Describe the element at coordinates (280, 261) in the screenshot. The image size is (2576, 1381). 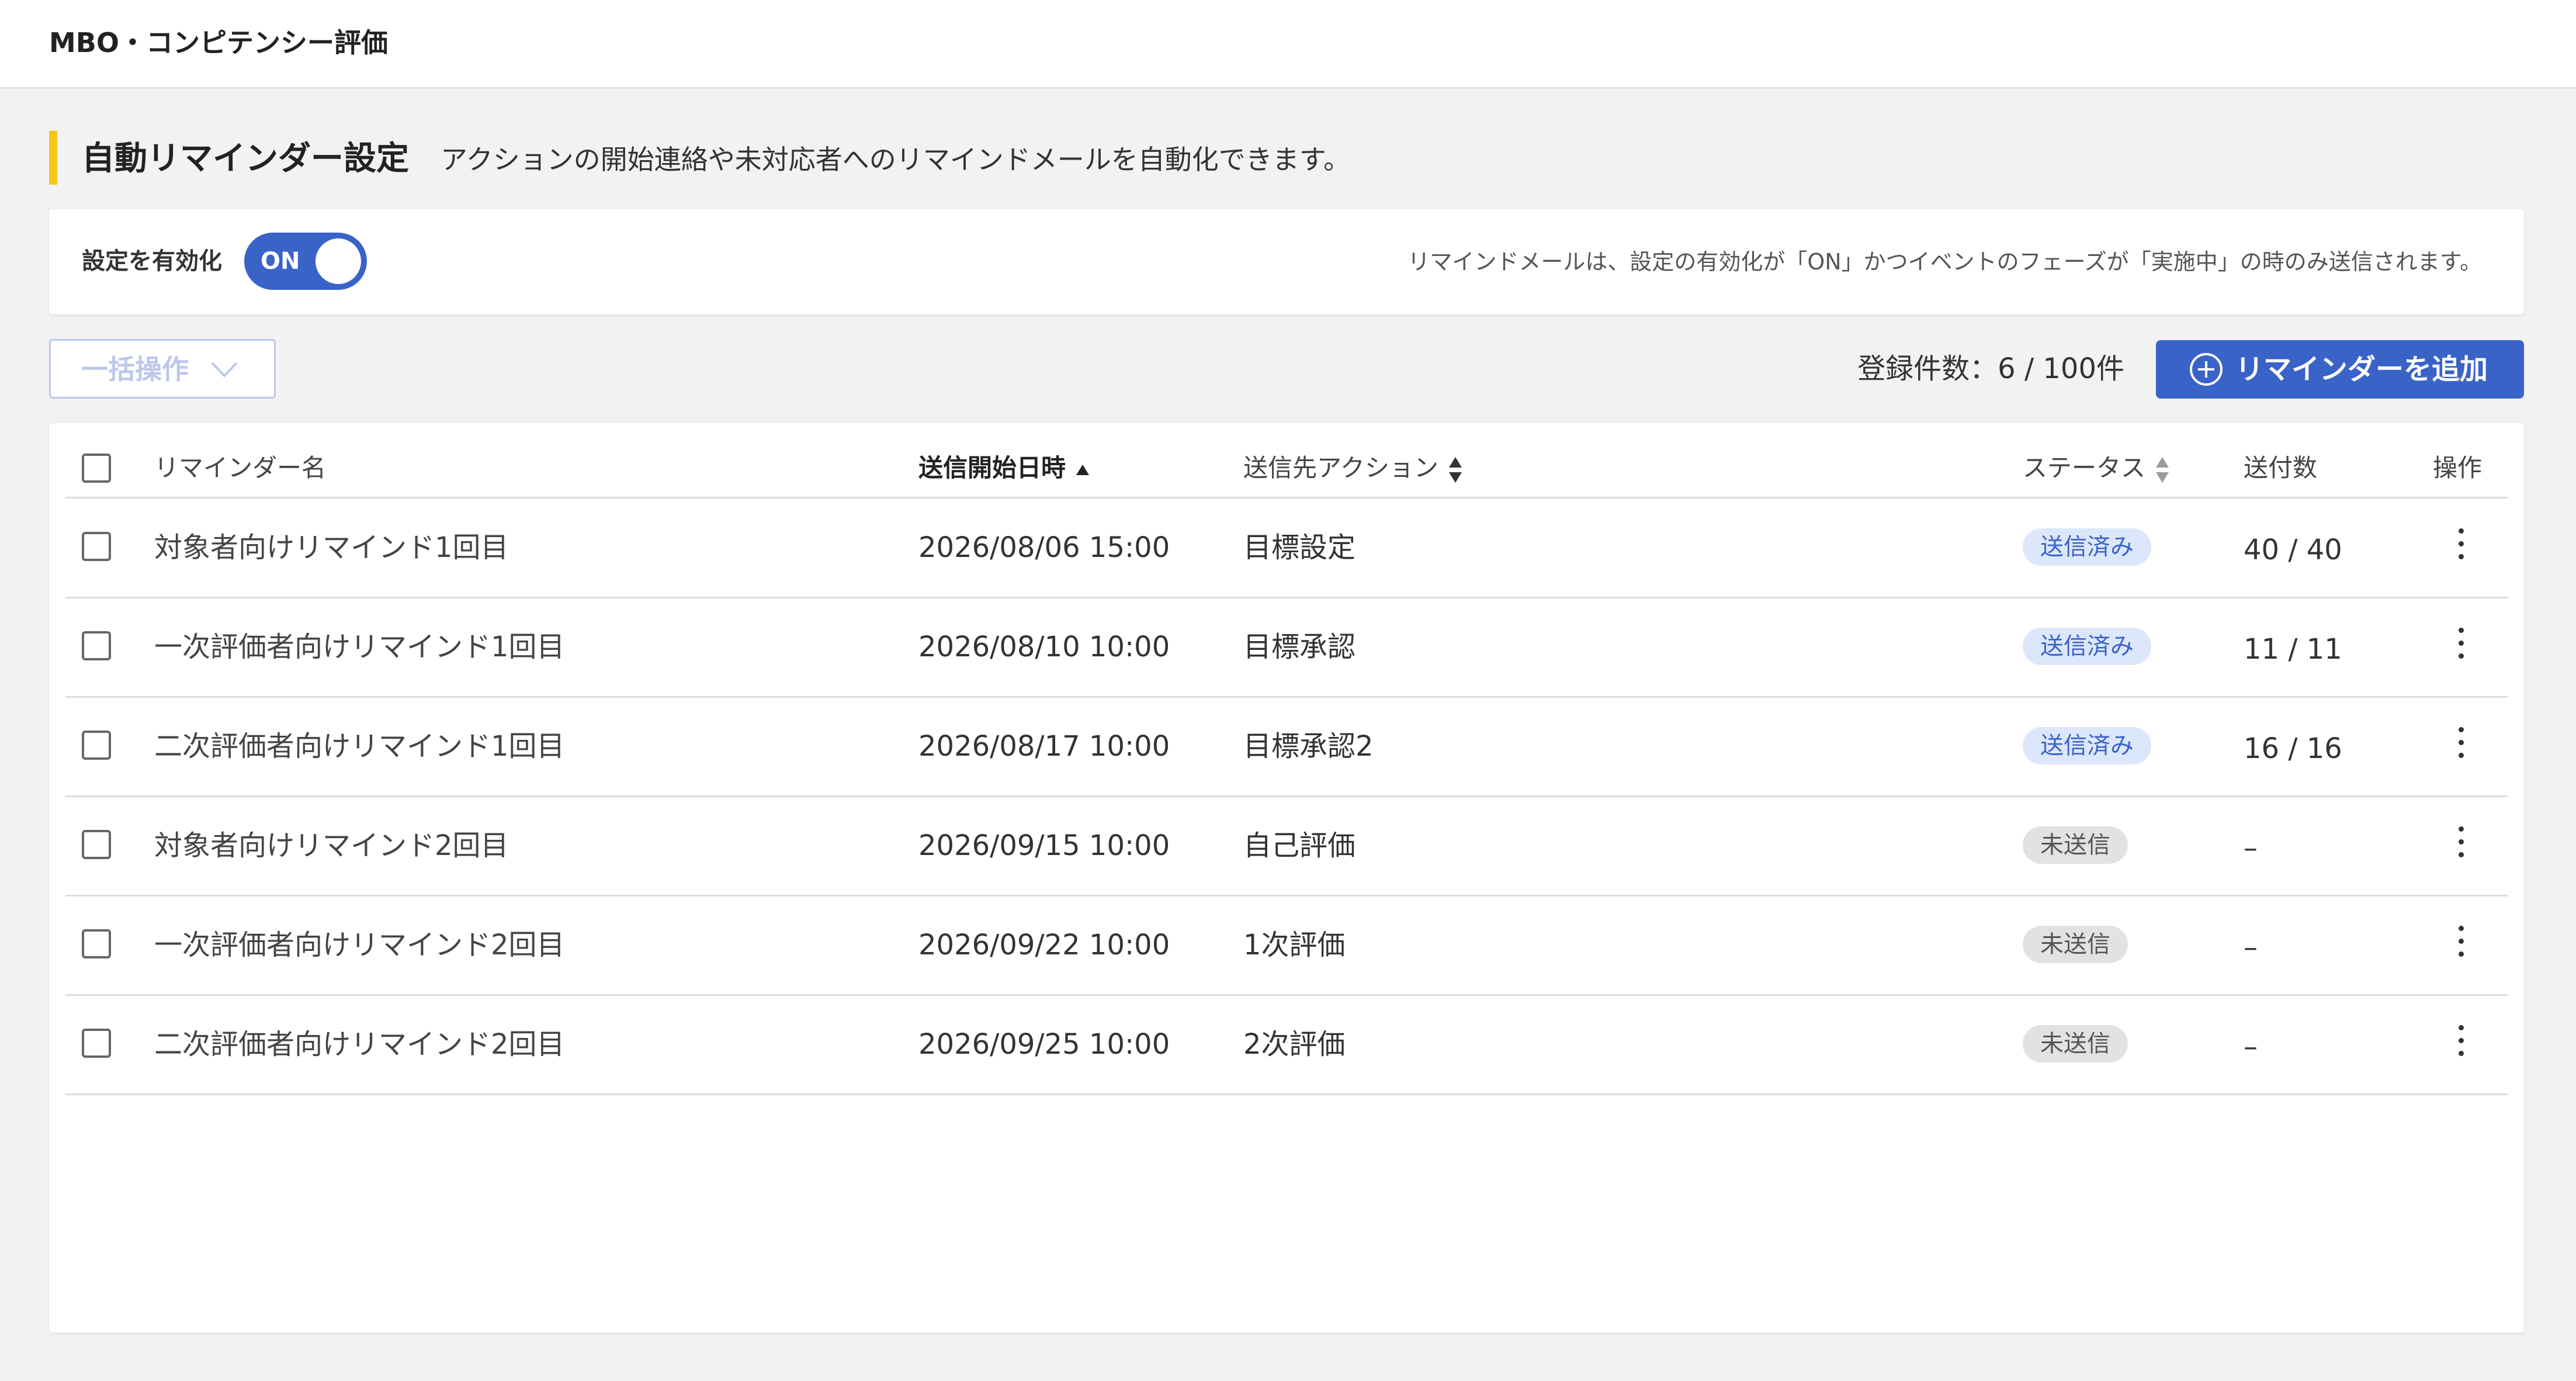
I see `toggle-state-label: ON` at that location.